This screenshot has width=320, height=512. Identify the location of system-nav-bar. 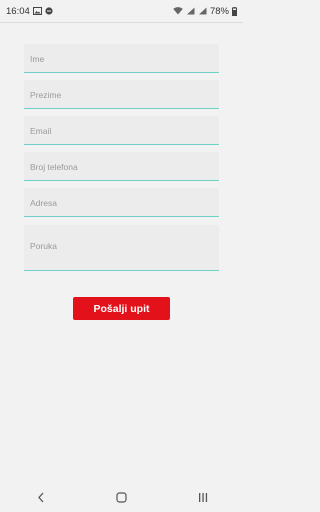
(121, 497).